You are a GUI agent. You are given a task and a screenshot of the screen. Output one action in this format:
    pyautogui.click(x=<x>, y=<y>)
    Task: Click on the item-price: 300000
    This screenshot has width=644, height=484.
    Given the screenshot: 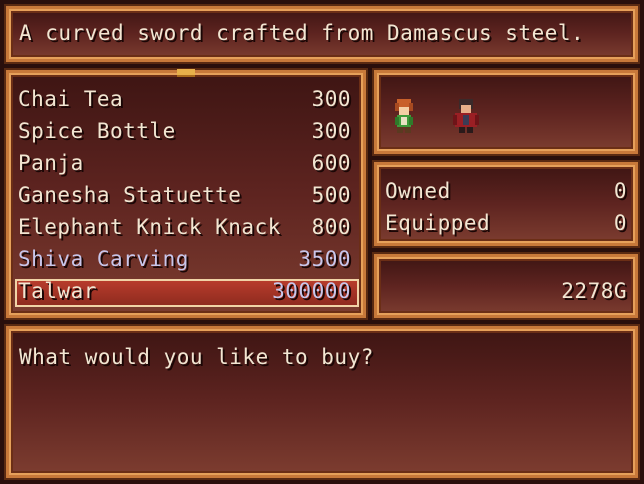 What is the action you would take?
    pyautogui.click(x=311, y=291)
    